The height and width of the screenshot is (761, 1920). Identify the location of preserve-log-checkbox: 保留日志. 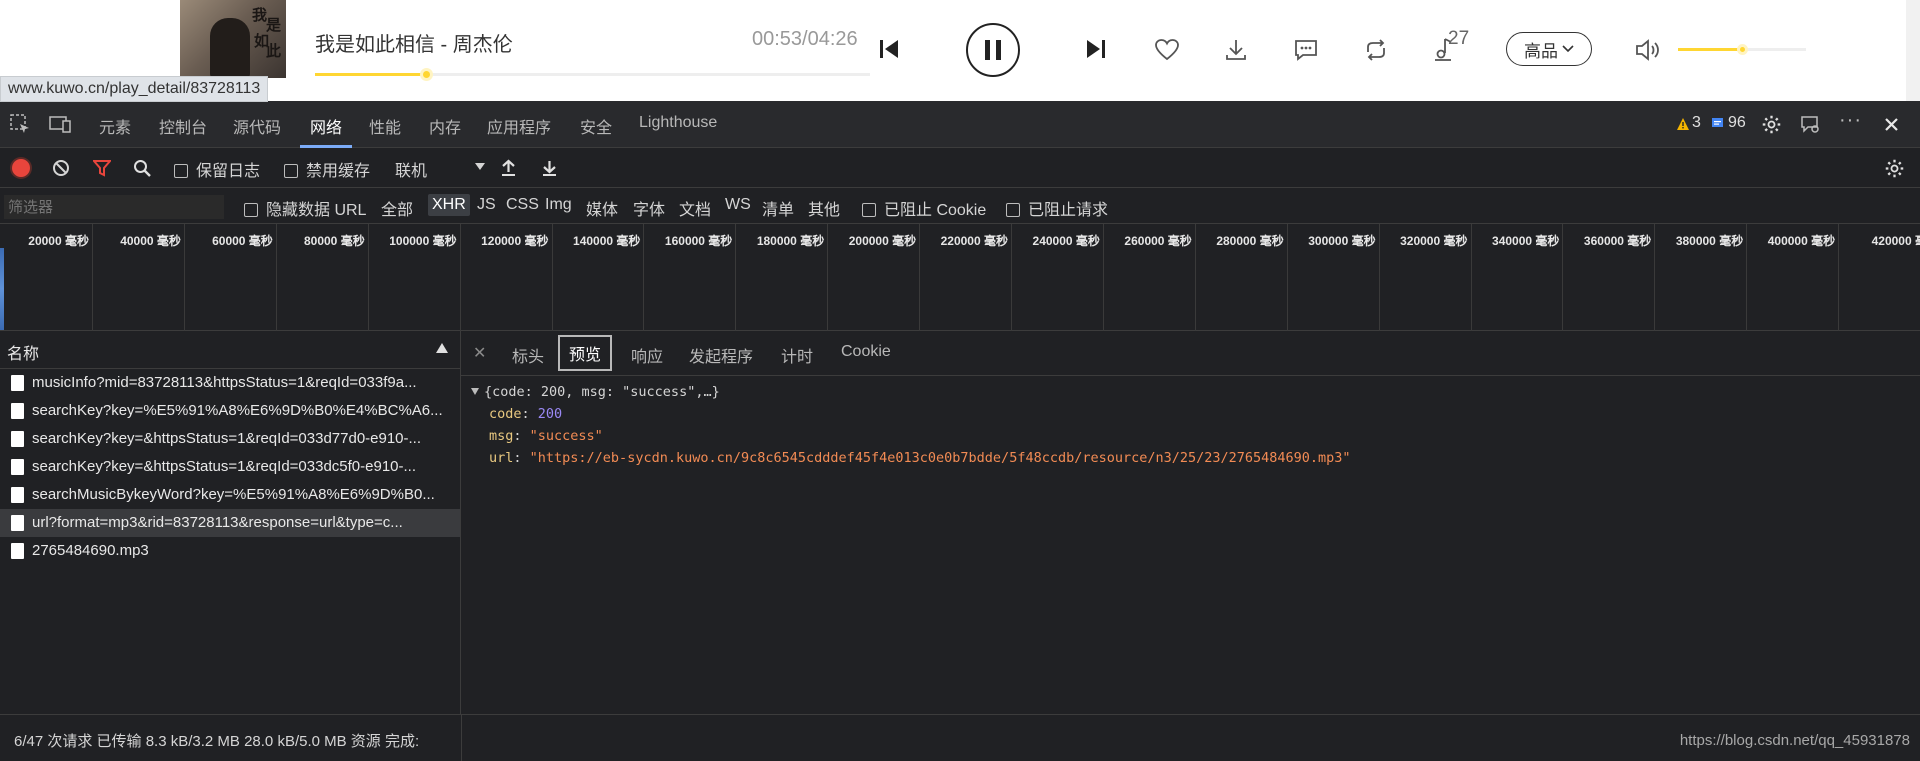
(217, 169).